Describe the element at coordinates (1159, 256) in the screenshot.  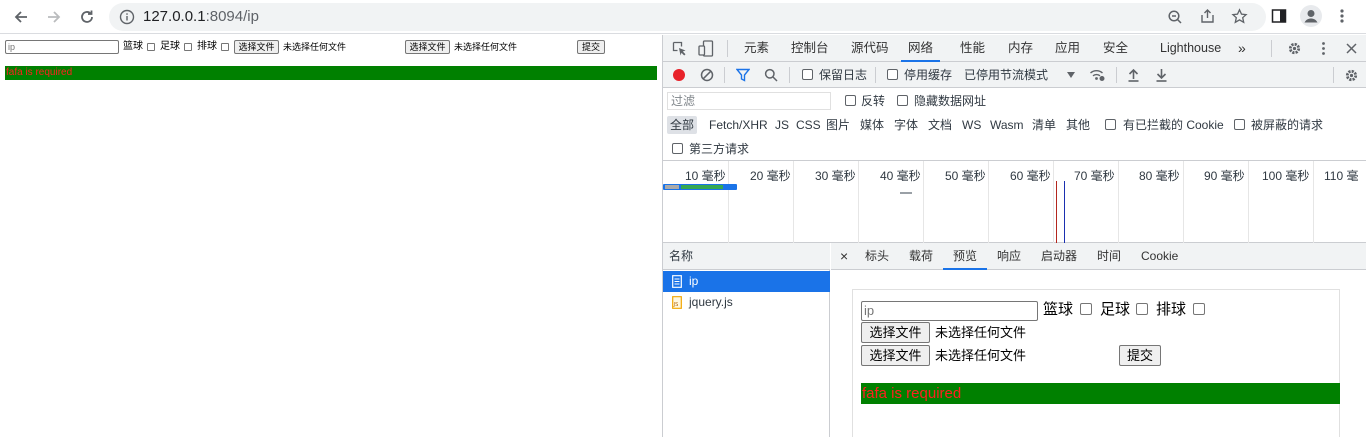
I see `detail-tab-cookies: Cookie` at that location.